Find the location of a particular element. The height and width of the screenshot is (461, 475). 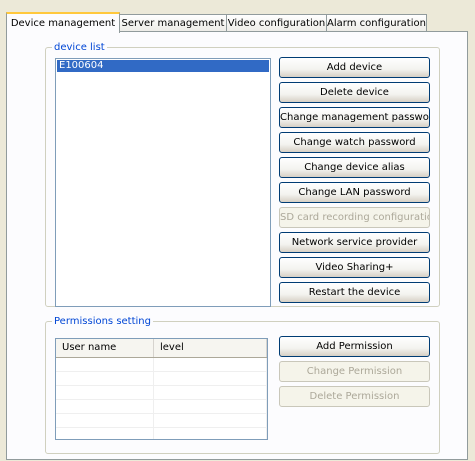

delete-permission-button: Delete Permission is located at coordinates (354, 396).